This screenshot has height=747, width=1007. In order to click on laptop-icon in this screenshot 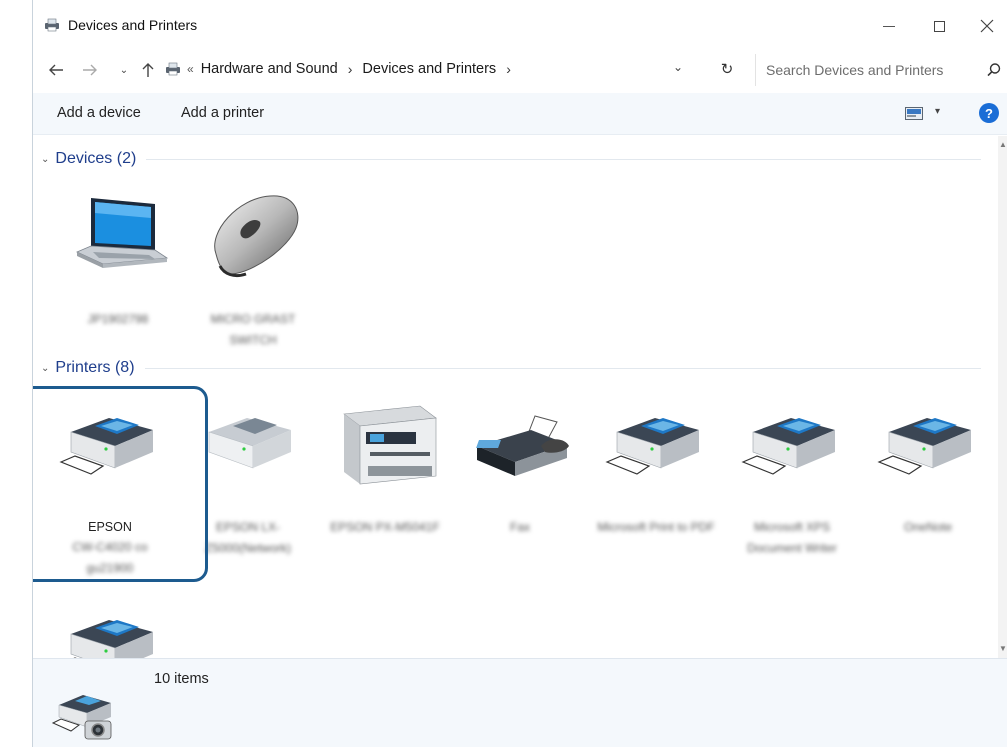, I will do `click(122, 233)`.